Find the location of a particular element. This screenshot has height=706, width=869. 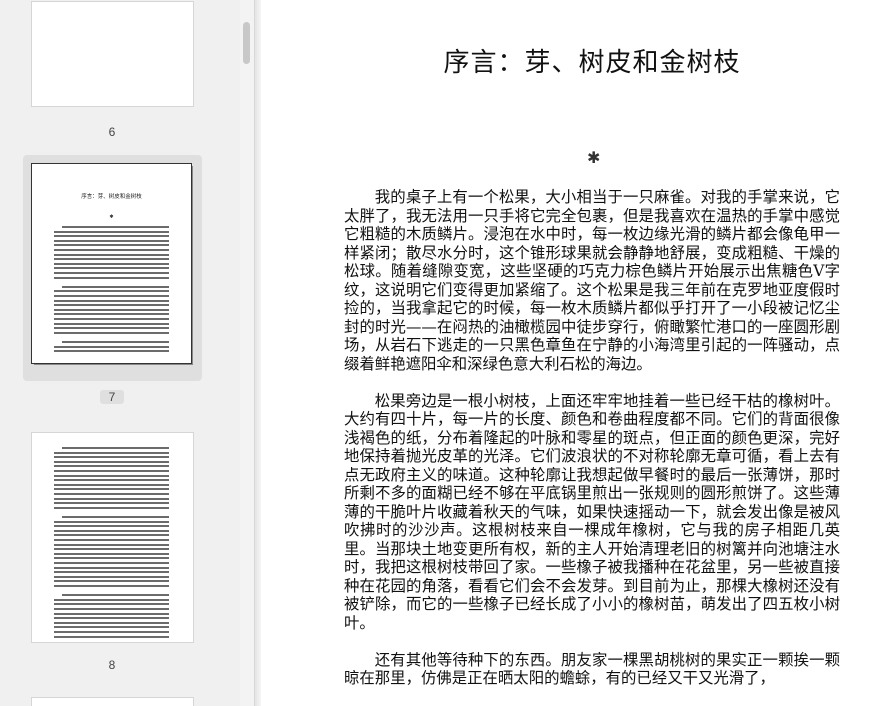

sidebar-scrollbar is located at coordinates (247, 353).